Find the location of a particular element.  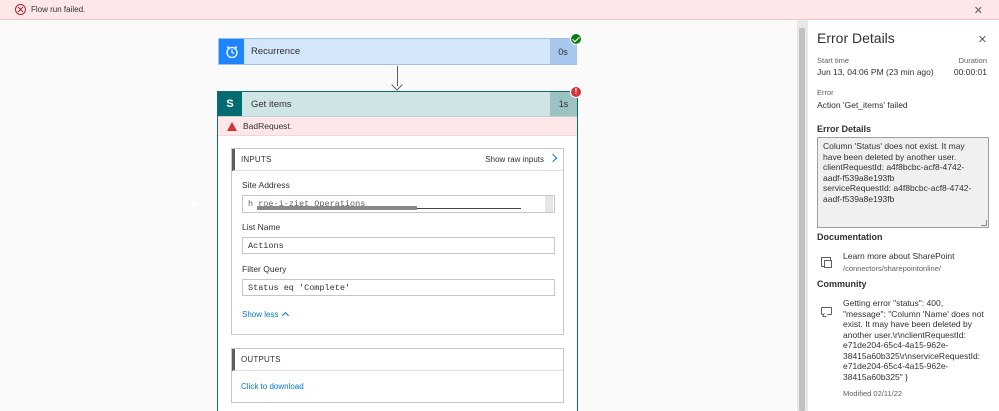

error-code-bar: BadRequest. is located at coordinates (397, 126).